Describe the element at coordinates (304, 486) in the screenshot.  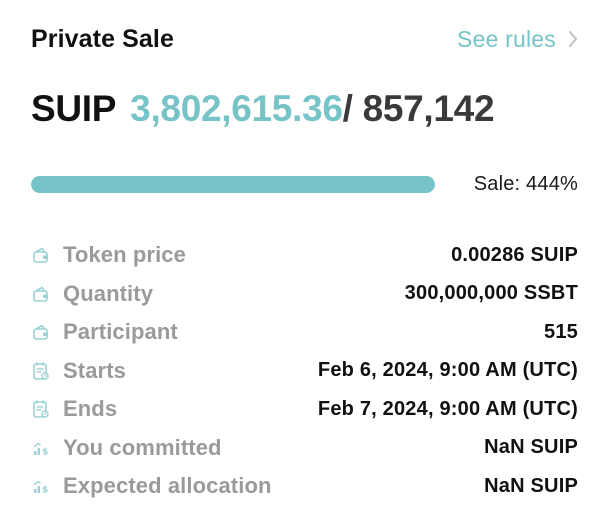
I see `detail-row-expected-allocation: $ Expected allocation NaN SUIP` at that location.